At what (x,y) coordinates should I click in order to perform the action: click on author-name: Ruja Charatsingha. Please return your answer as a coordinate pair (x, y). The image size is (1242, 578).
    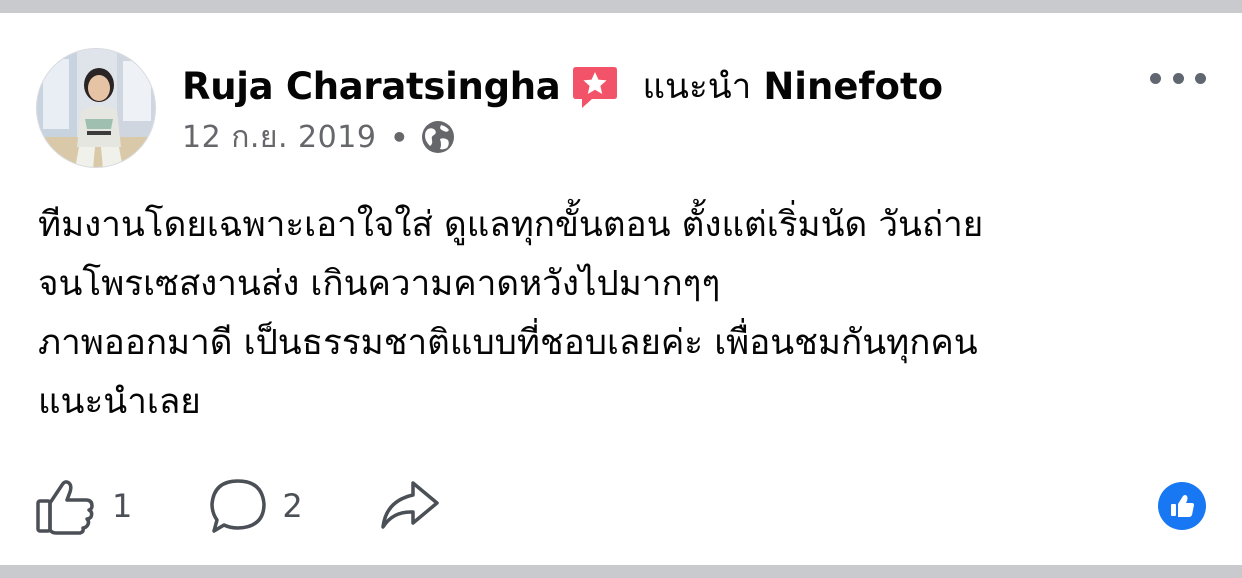
    Looking at the image, I should click on (371, 86).